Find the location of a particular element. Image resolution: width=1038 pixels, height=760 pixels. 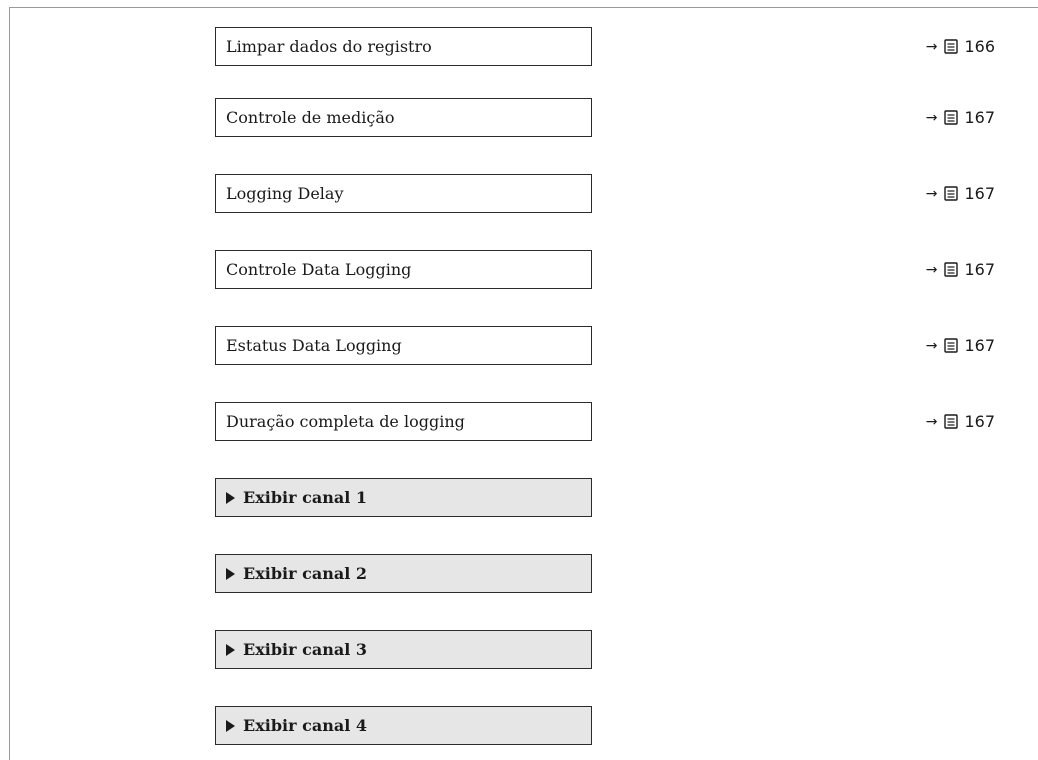

parameter-label: Controle de medição is located at coordinates (310, 117).